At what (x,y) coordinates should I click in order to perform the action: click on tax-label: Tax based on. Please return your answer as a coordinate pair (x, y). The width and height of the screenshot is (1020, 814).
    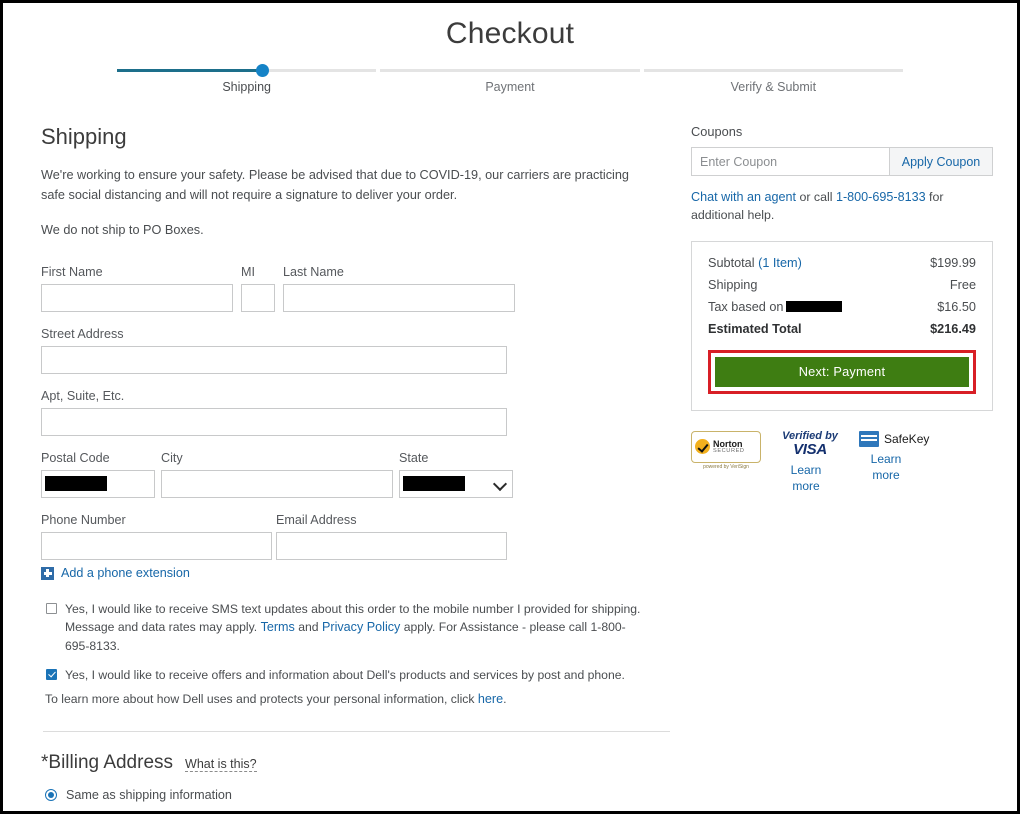
    Looking at the image, I should click on (746, 306).